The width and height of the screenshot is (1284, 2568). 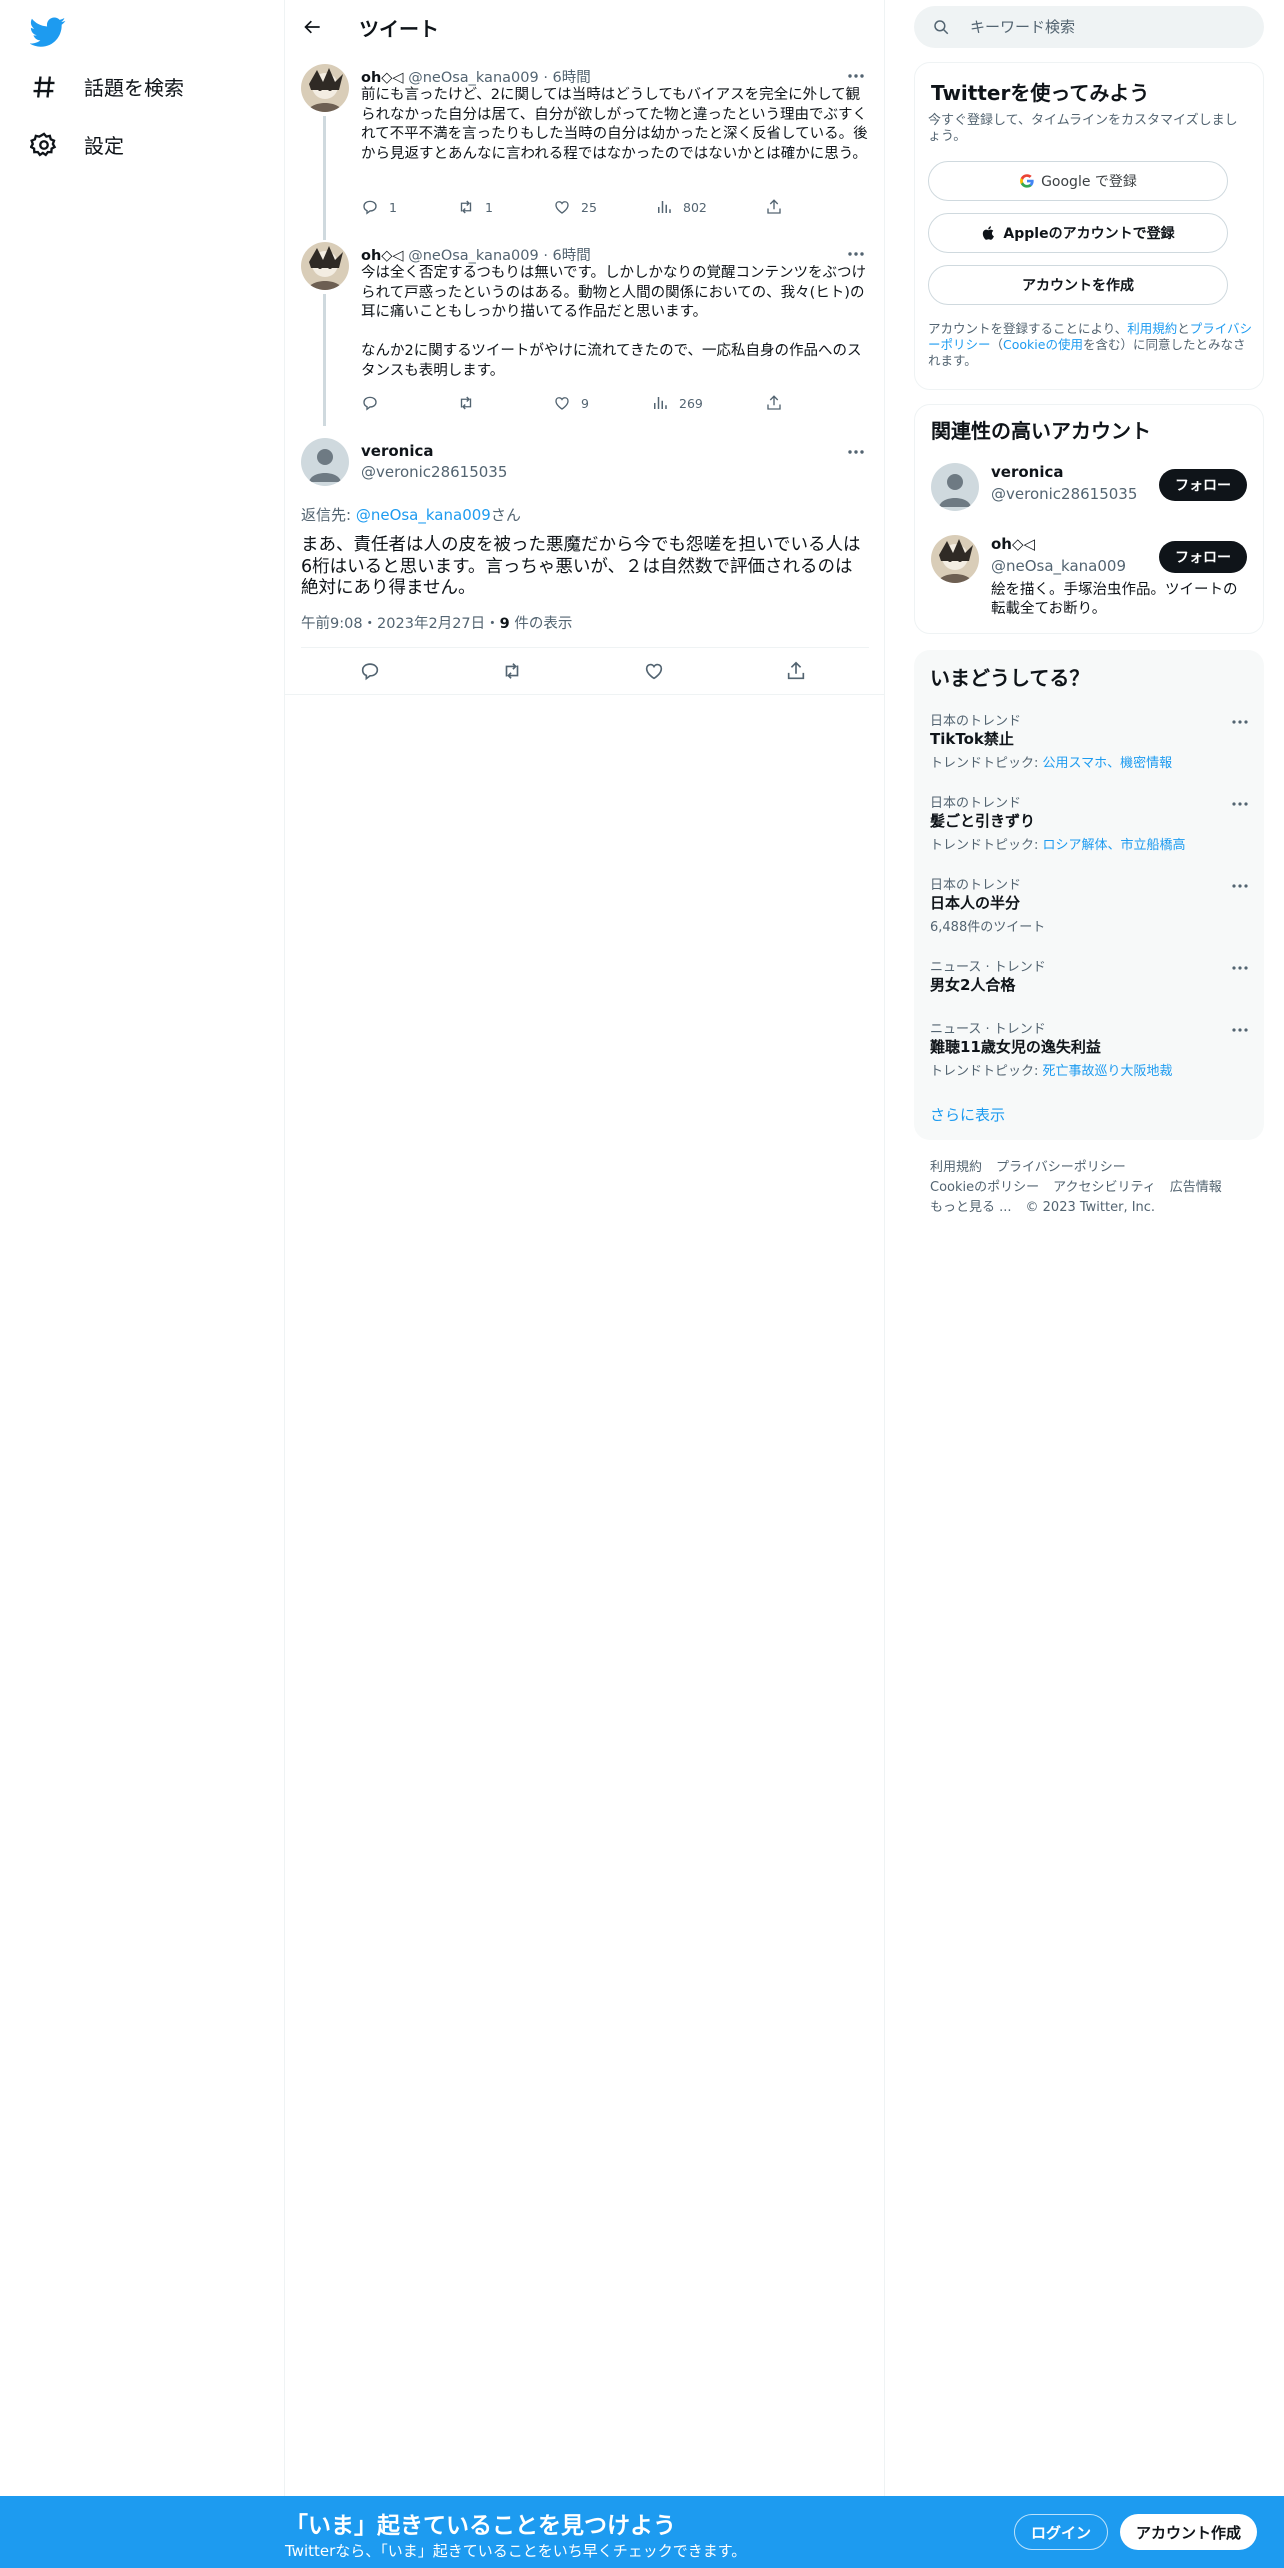 I want to click on google-signup-button: Google で登録, so click(x=1078, y=181).